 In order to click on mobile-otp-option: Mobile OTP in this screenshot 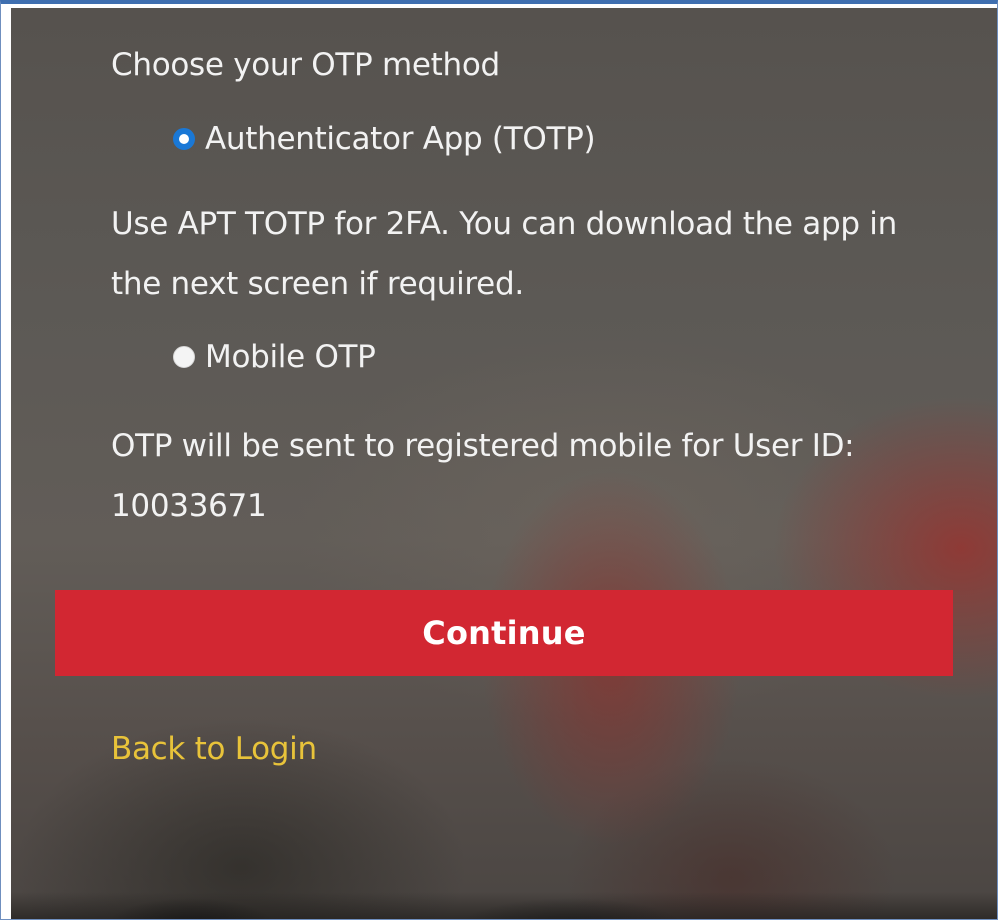, I will do `click(274, 357)`.